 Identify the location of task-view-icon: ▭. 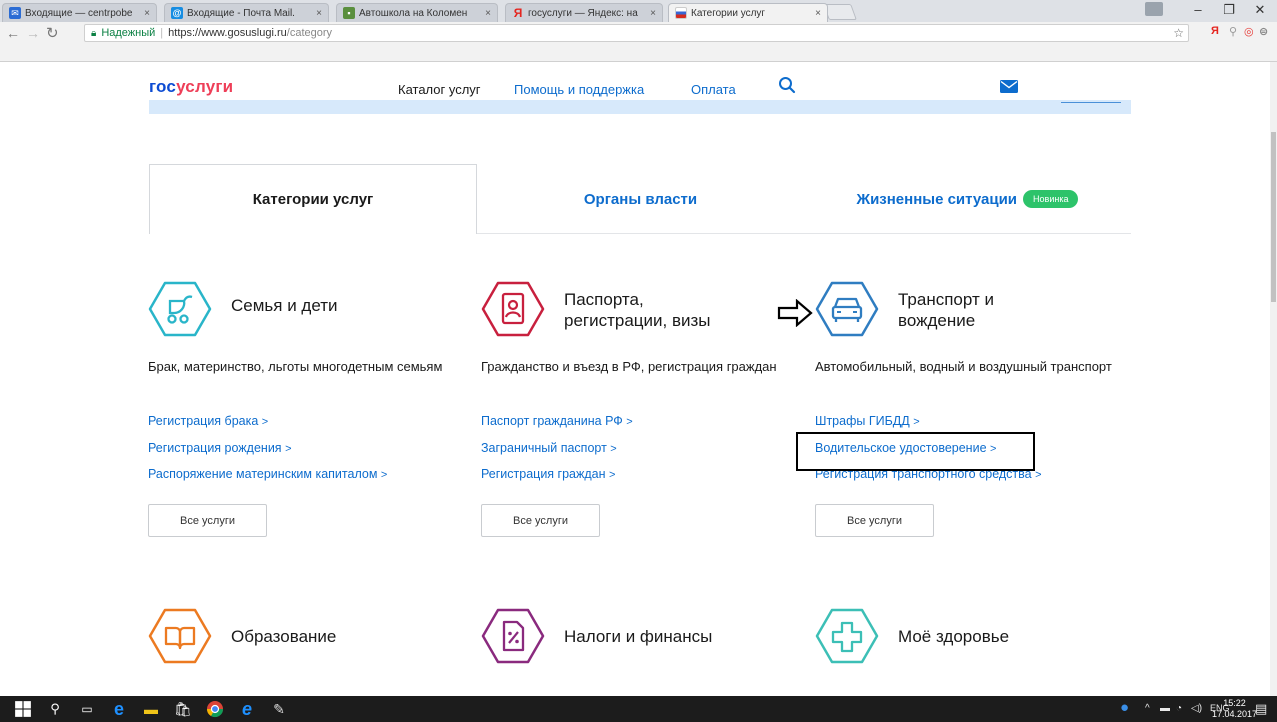
(87, 709).